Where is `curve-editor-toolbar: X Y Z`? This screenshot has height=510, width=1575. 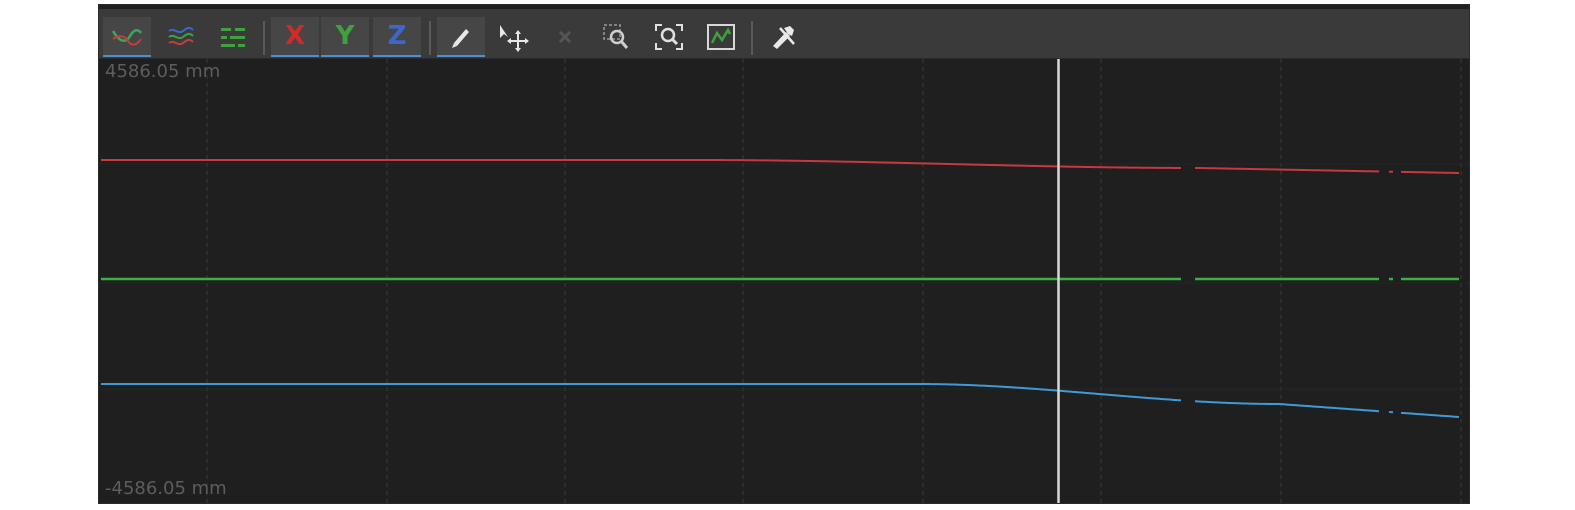
curve-editor-toolbar: X Y Z is located at coordinates (784, 34).